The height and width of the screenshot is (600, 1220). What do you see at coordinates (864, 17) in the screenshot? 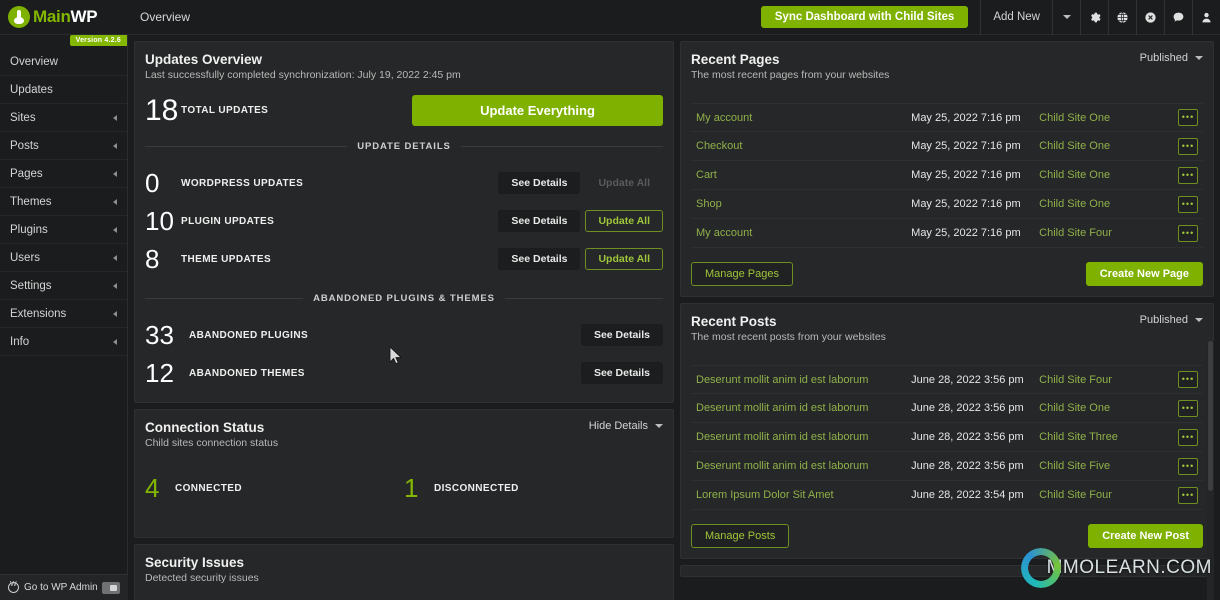
I see `sync-dashboard-button: Sync Dashboard with Child Sites` at bounding box center [864, 17].